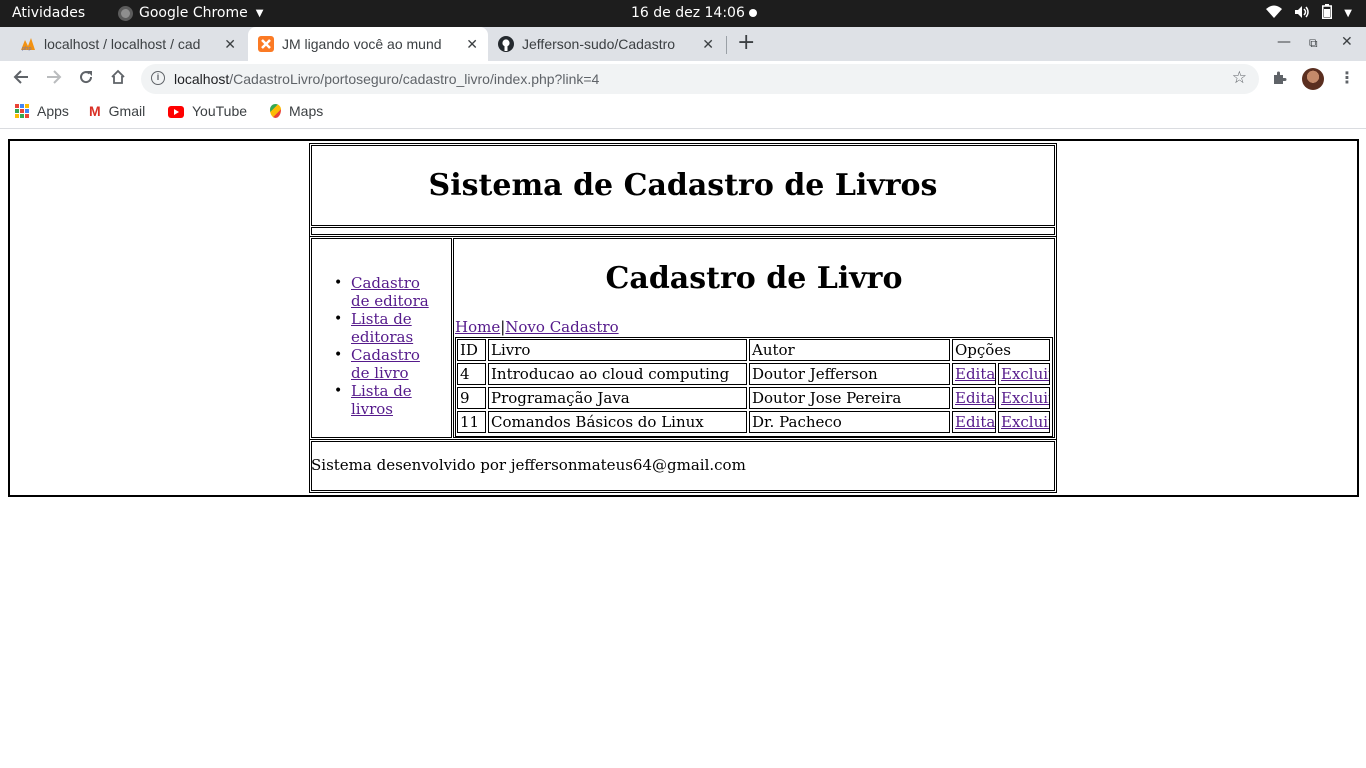 The height and width of the screenshot is (768, 1366). Describe the element at coordinates (53, 111) in the screenshot. I see `bookmark-label: Apps` at that location.